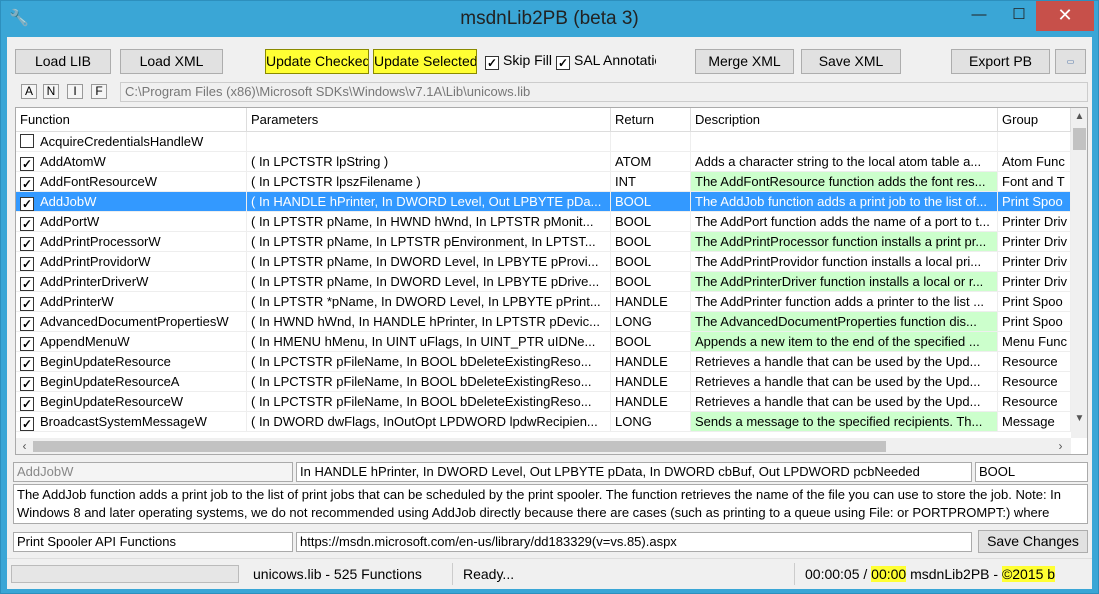 Image resolution: width=1099 pixels, height=594 pixels. What do you see at coordinates (1034, 182) in the screenshot?
I see `cell-group: Font and T` at bounding box center [1034, 182].